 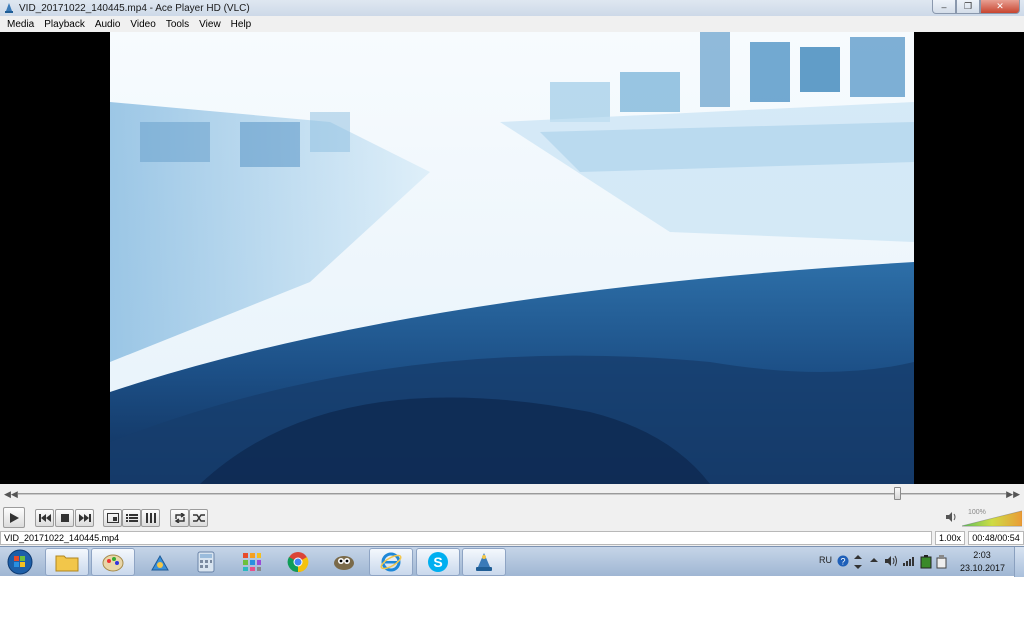 I want to click on playback-speed: 1.00x, so click(x=950, y=538).